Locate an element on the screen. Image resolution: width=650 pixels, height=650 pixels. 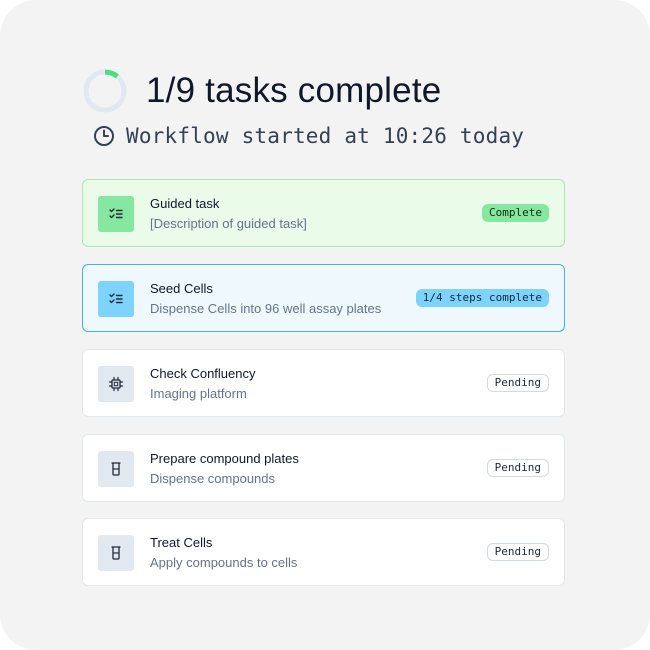
task-description: Dispense compounds is located at coordinates (213, 478).